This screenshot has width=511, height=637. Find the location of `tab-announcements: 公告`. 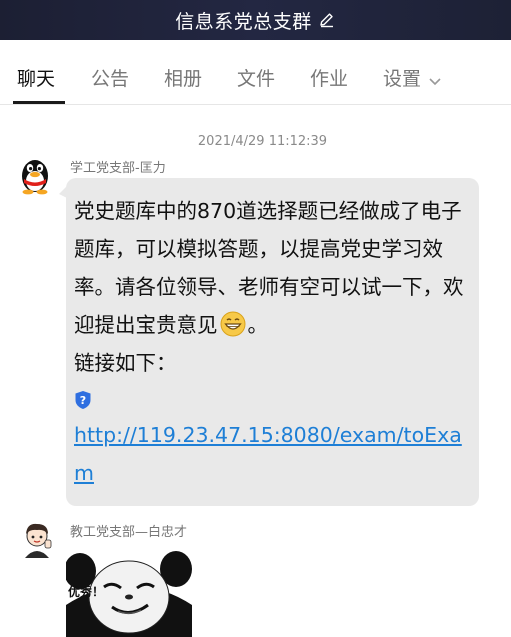

tab-announcements: 公告 is located at coordinates (110, 77).